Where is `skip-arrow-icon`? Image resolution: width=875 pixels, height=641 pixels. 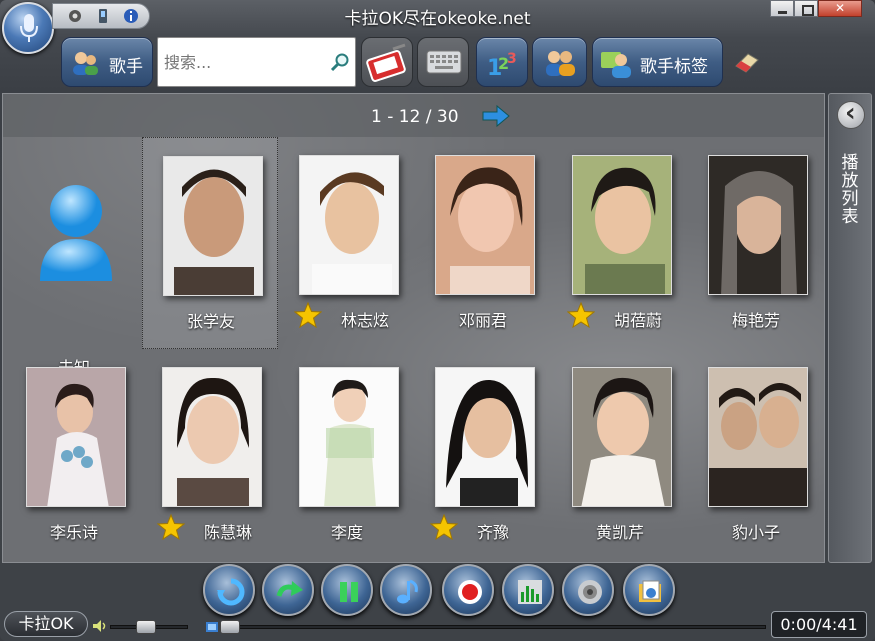 skip-arrow-icon is located at coordinates (289, 589).